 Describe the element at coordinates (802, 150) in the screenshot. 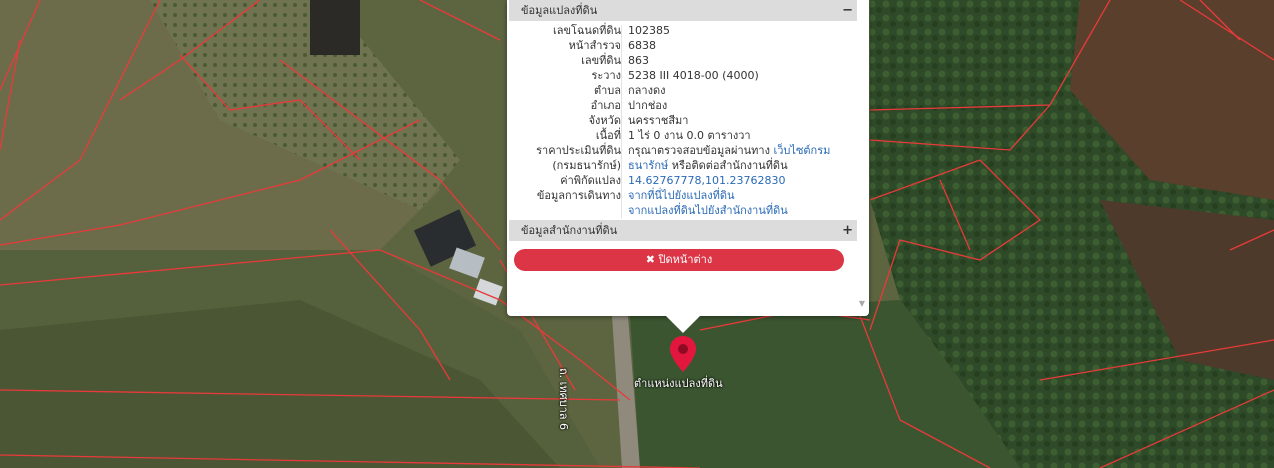

I see `treasury-website-link: เว็บไซต์กรม` at that location.